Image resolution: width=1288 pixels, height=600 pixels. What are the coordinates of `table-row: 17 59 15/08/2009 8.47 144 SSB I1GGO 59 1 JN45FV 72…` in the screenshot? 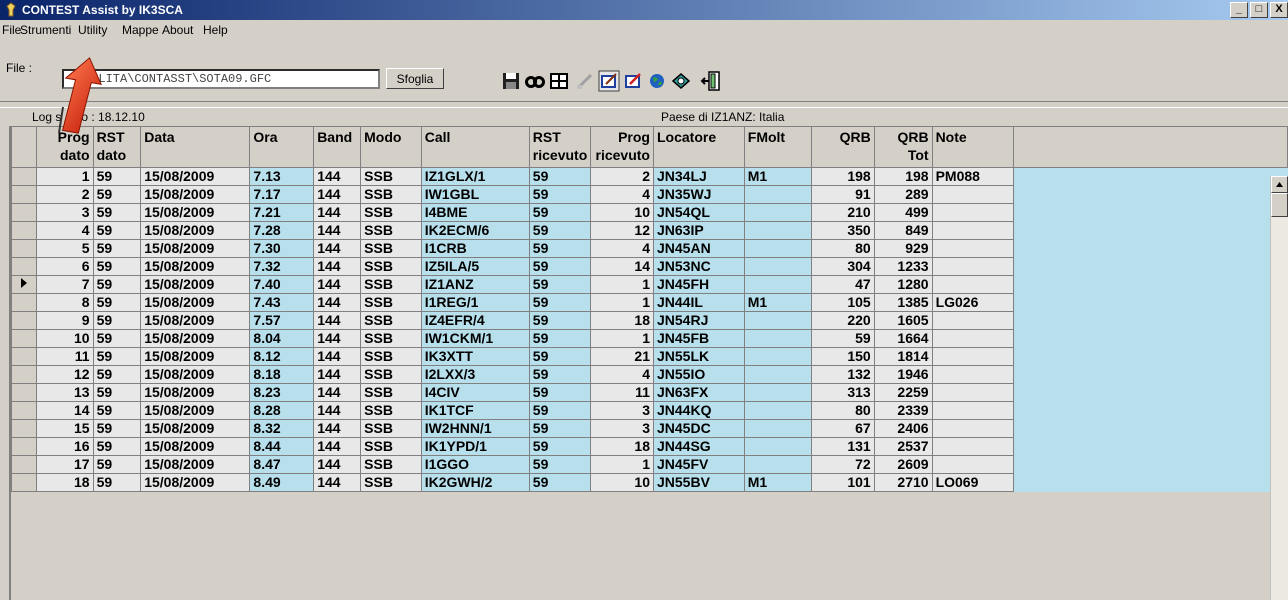 It's located at (649, 464).